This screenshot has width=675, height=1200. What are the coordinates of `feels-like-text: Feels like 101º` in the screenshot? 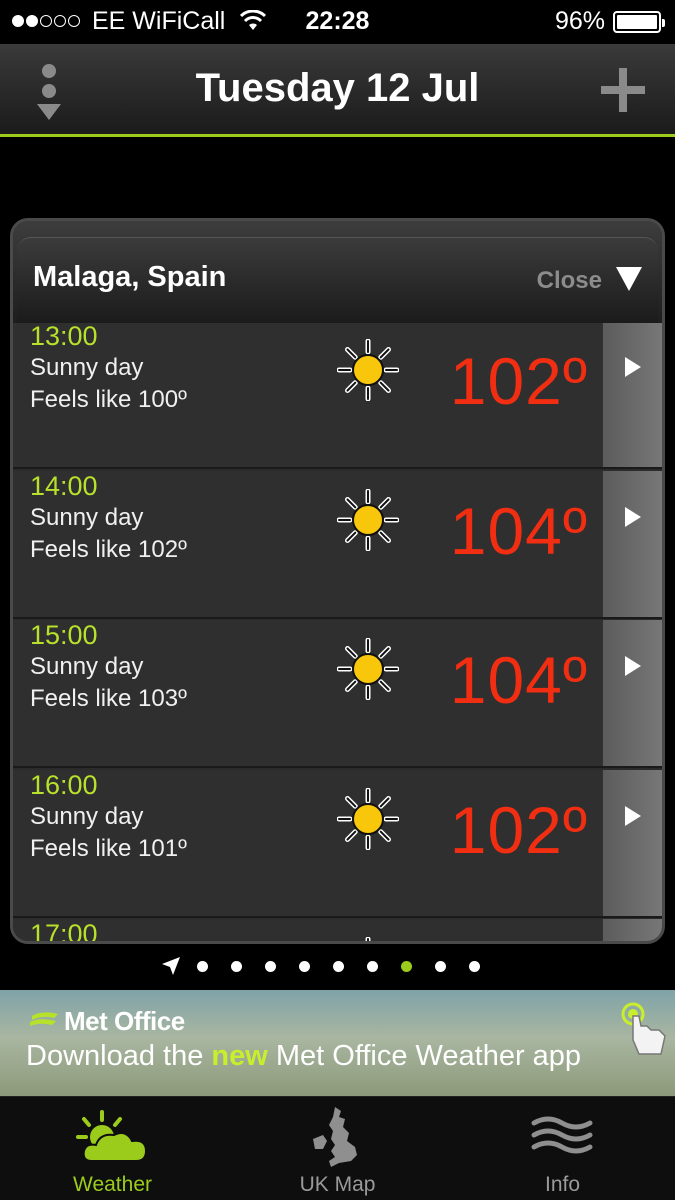 It's located at (108, 848).